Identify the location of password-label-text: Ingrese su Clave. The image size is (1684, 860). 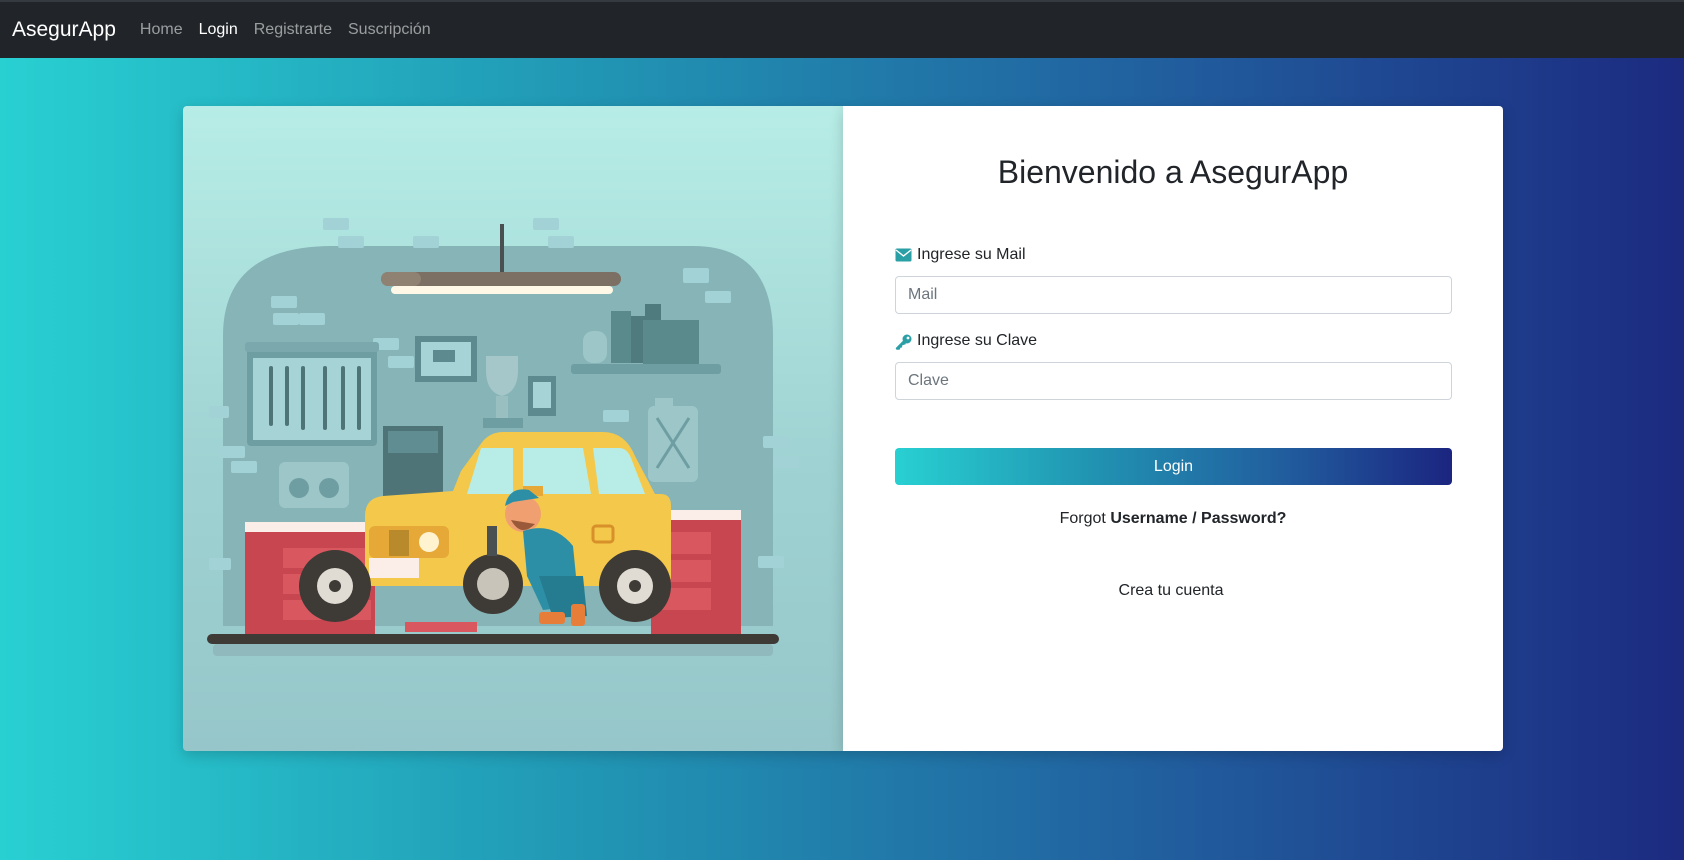
(977, 340).